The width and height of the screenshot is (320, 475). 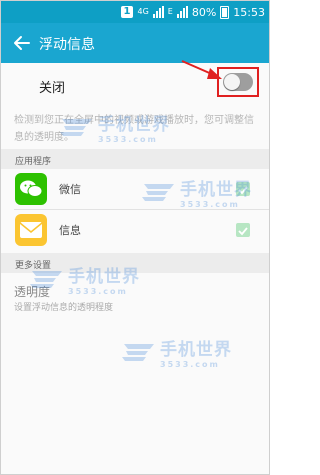 I want to click on app-label-wechat: 微信, so click(x=70, y=189).